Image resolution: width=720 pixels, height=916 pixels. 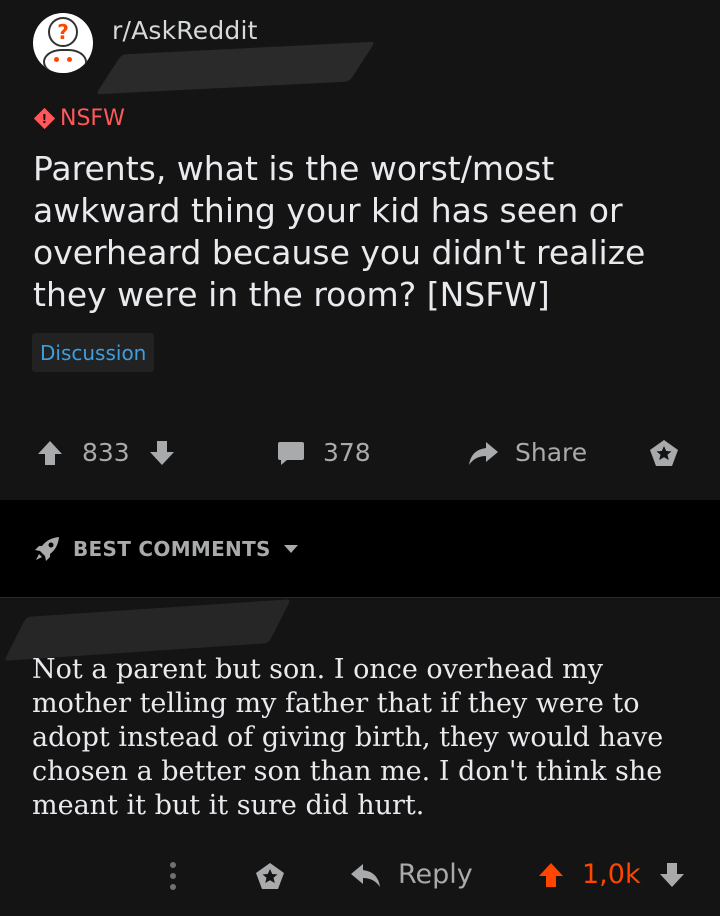 I want to click on more-options-button, so click(x=173, y=876).